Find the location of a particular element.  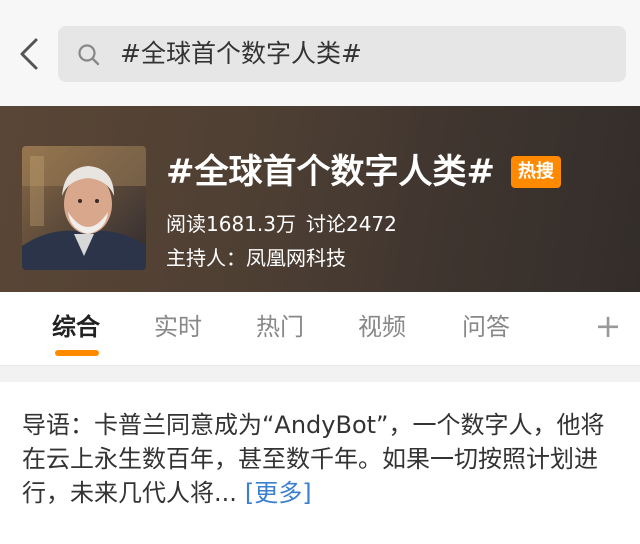

topic-avatar is located at coordinates (84, 208).